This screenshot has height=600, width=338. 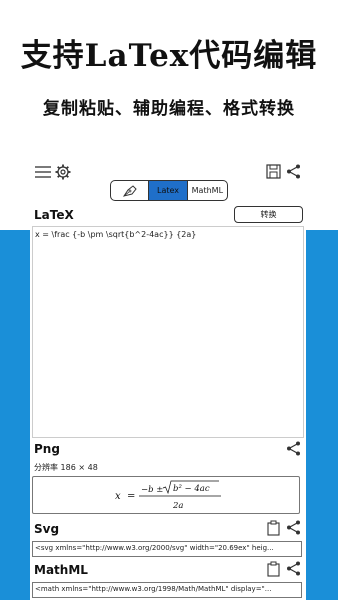 I want to click on hamburger-menu-icon, so click(x=43, y=172).